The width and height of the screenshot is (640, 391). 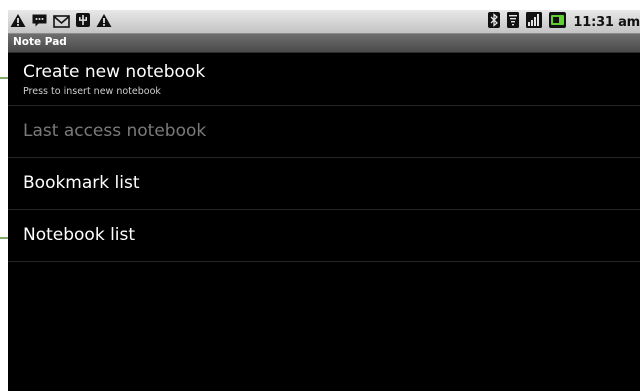 I want to click on menu-item-sublabel: Press to insert new notebook, so click(x=92, y=91).